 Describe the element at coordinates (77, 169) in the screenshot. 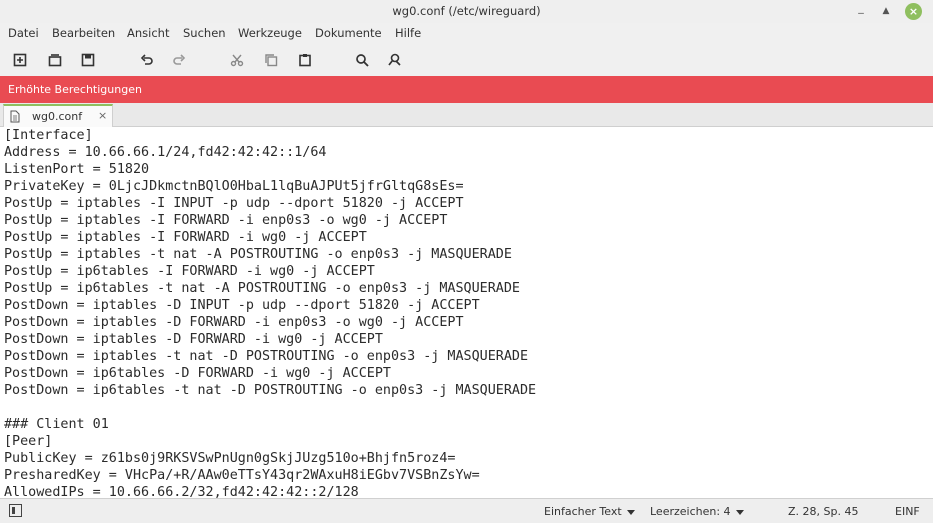

I see `editor-line: ListenPort = 51820` at that location.